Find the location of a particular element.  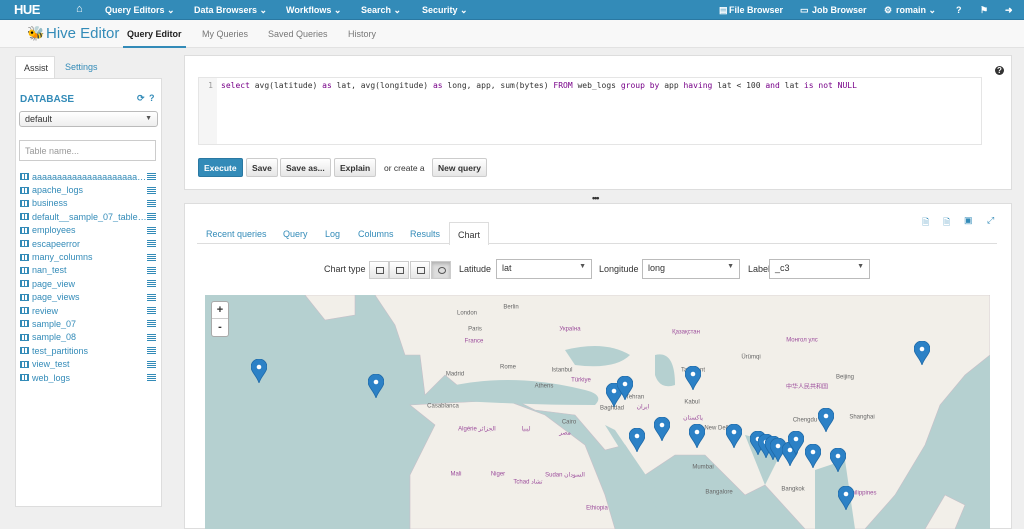

table-list-item: test_partitions is located at coordinates (88, 350).